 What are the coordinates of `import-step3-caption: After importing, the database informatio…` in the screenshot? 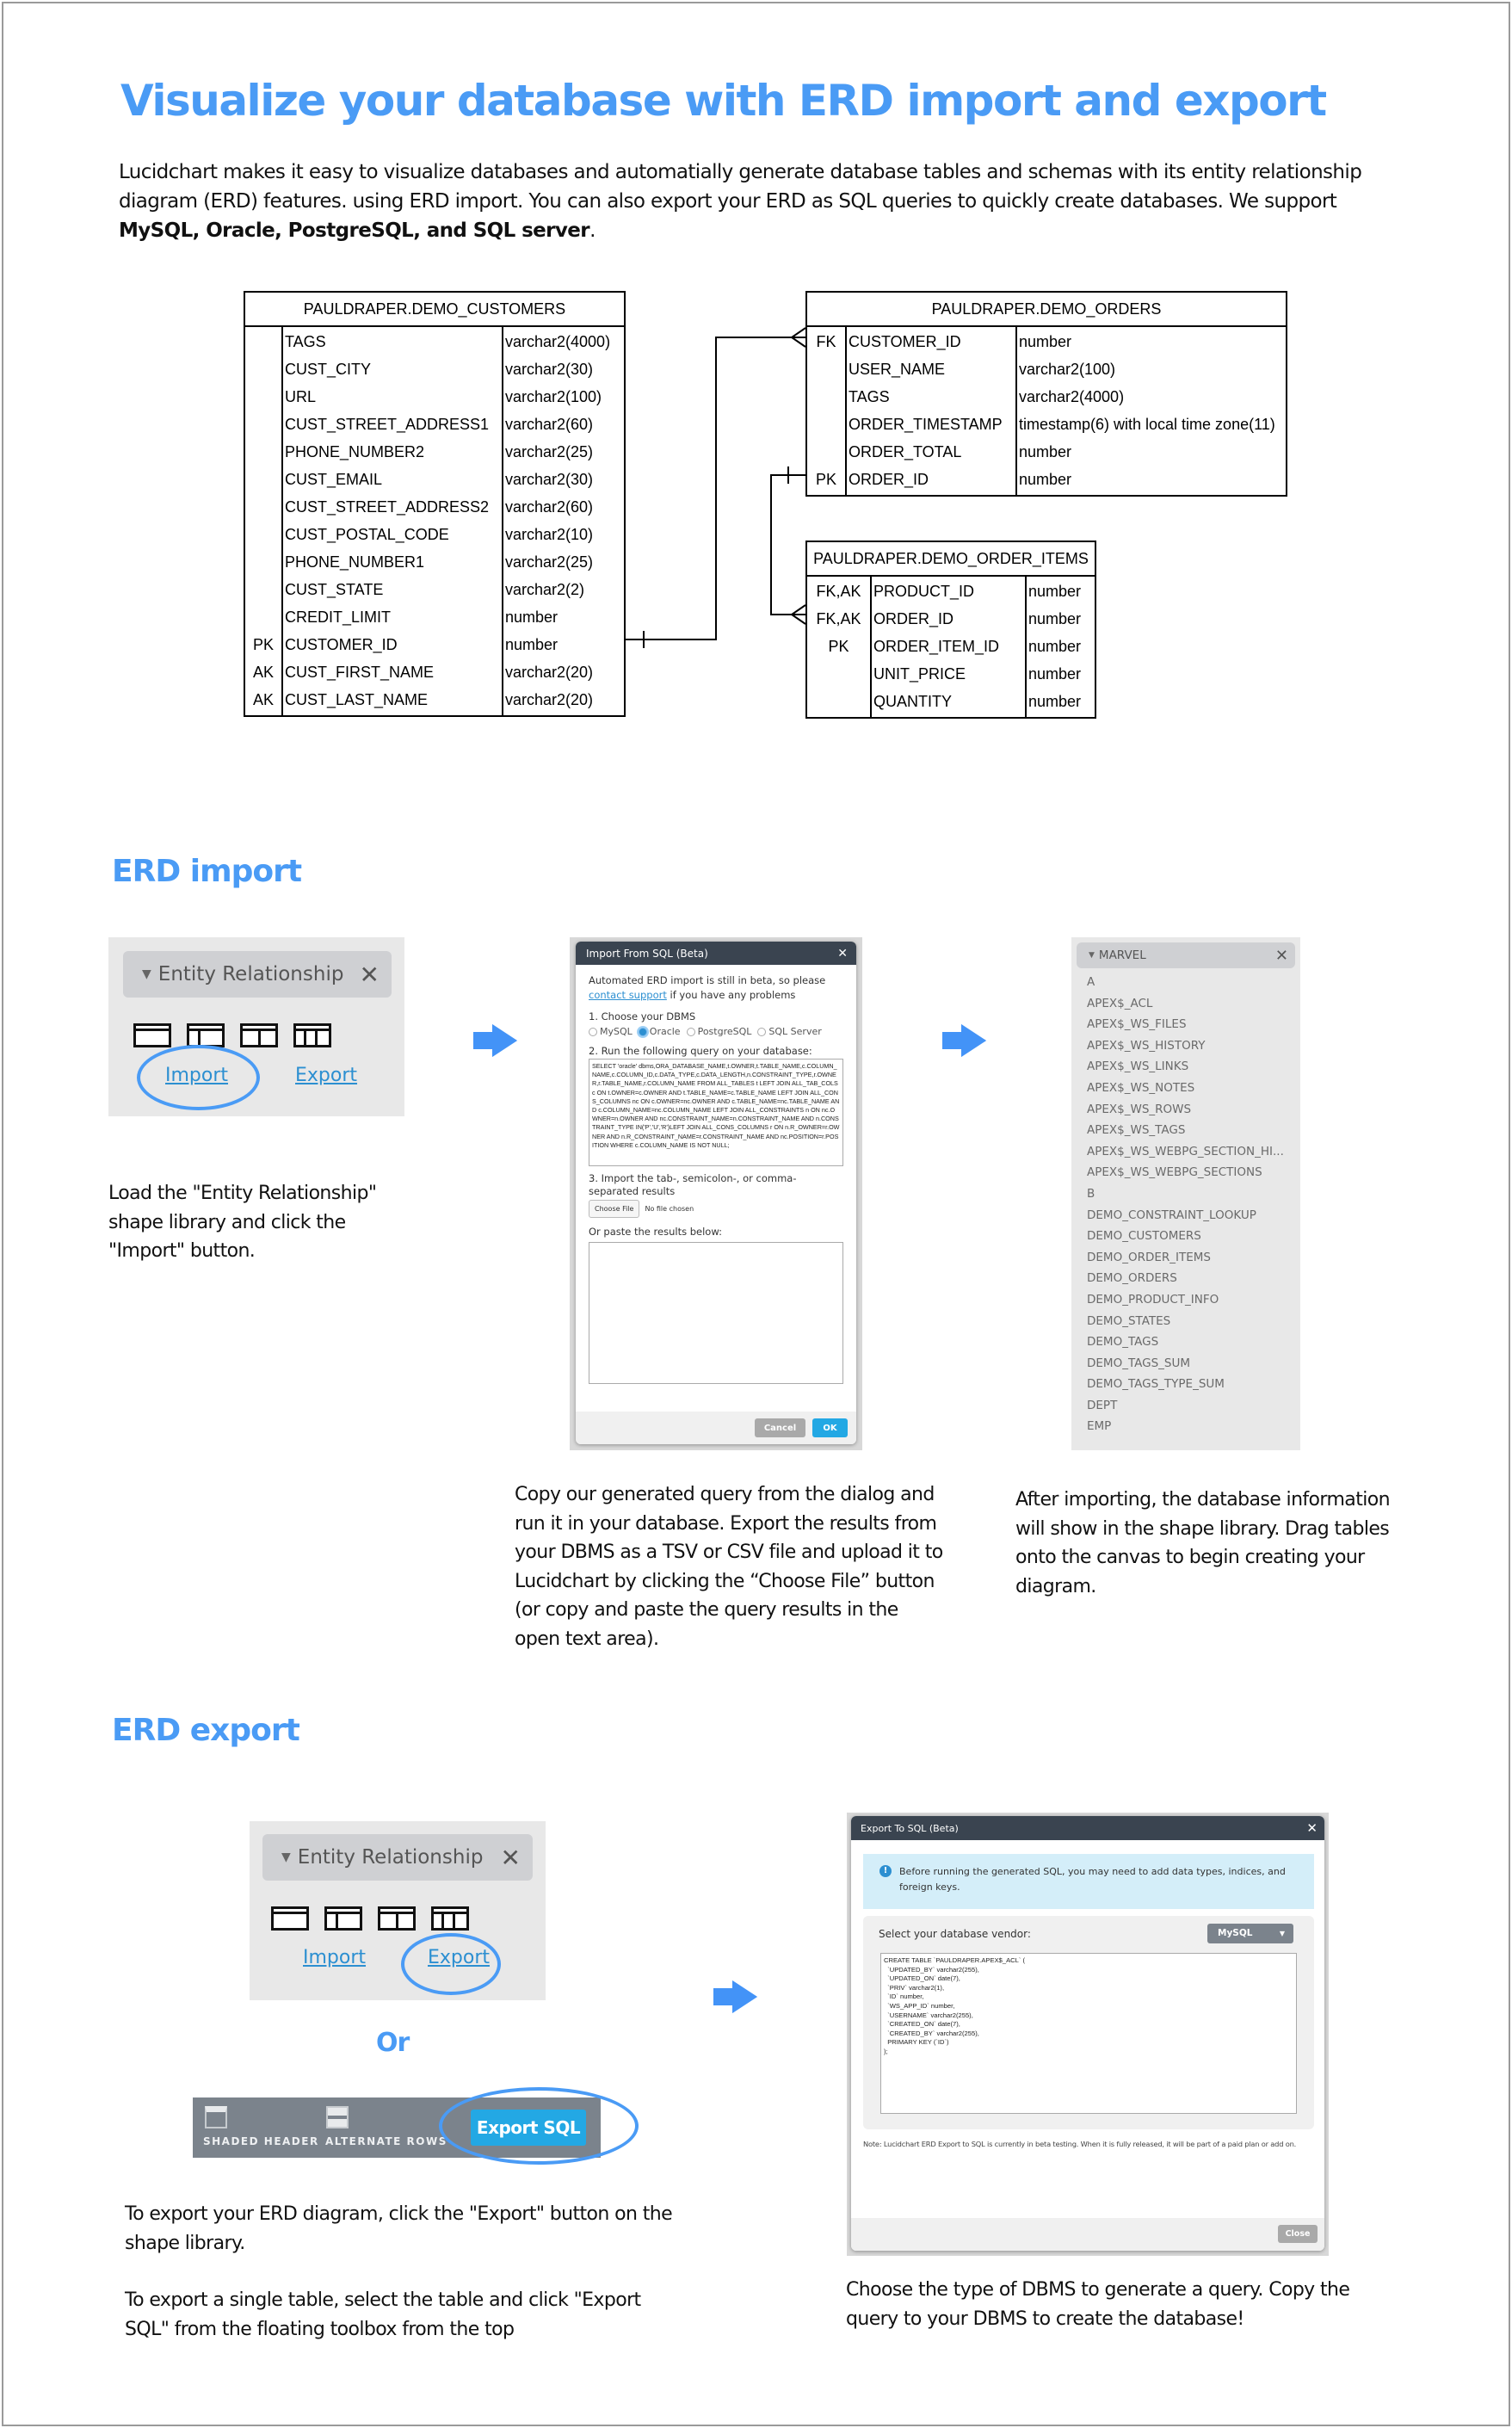 It's located at (1203, 1543).